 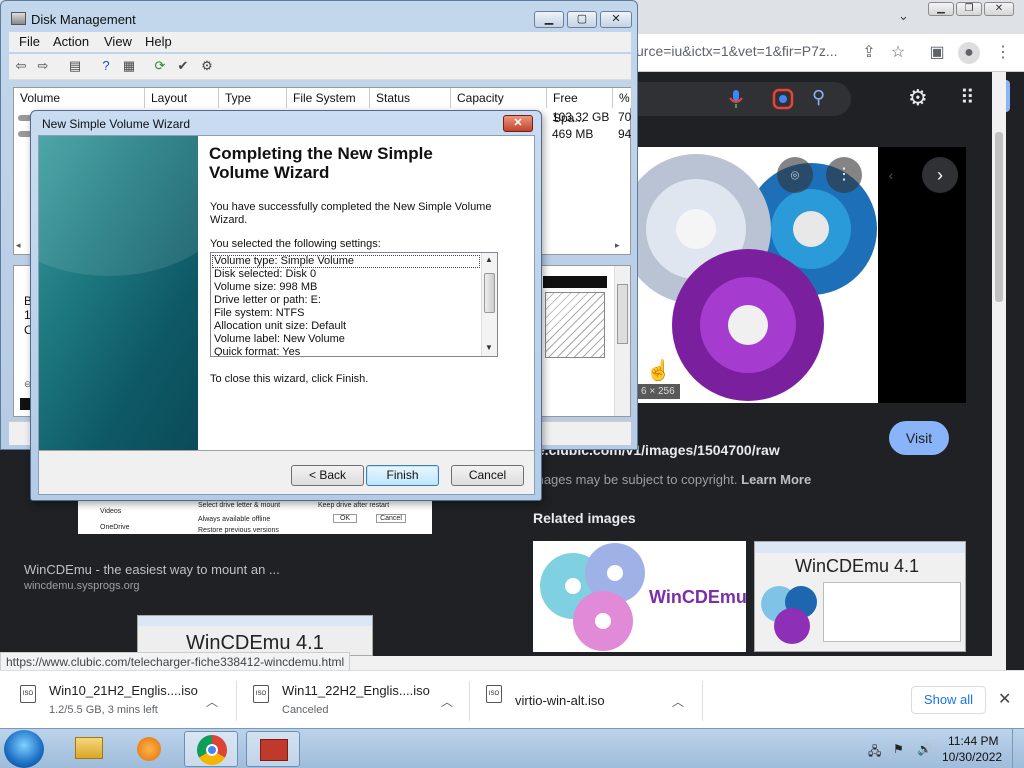 I want to click on menu-help: Help, so click(x=158, y=41).